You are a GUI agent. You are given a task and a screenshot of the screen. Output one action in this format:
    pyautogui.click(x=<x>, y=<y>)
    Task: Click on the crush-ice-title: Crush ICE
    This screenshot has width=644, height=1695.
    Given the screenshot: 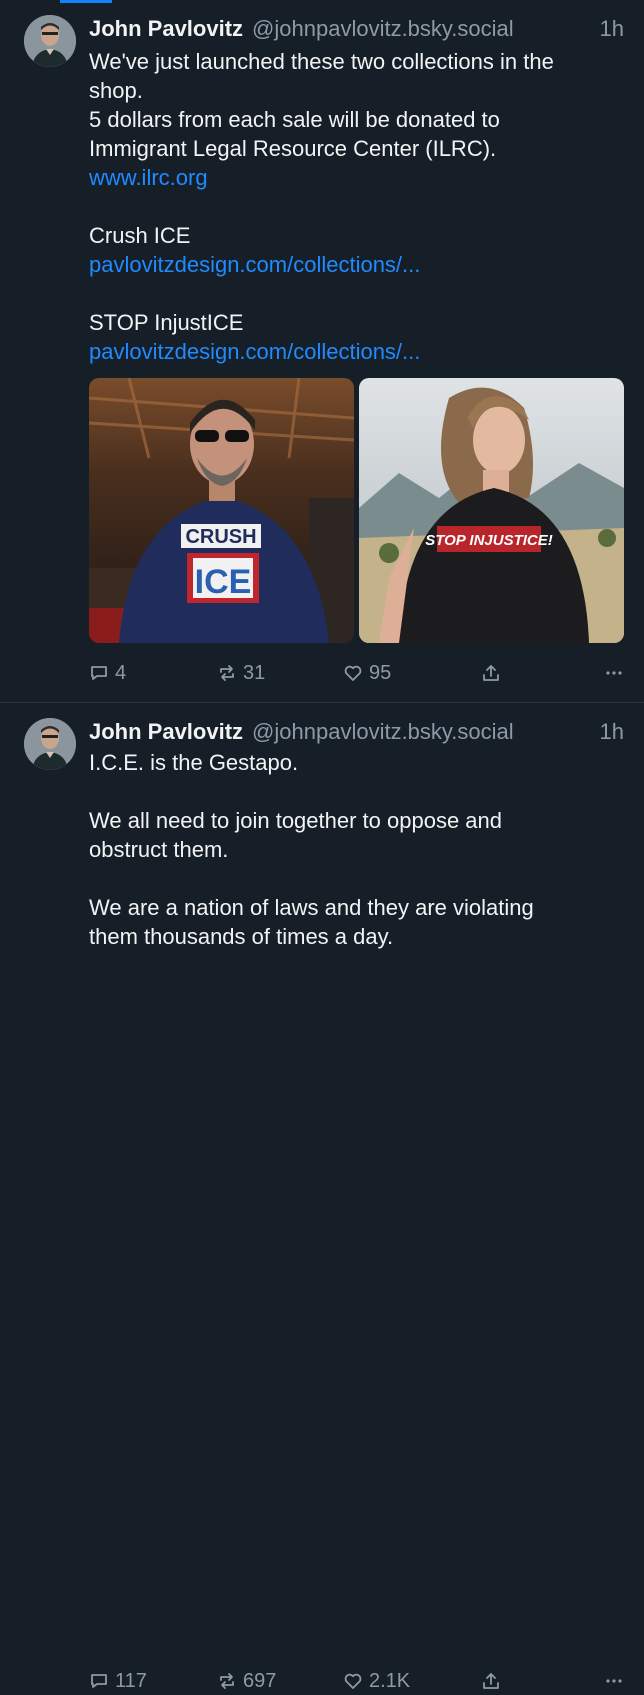 What is the action you would take?
    pyautogui.click(x=140, y=235)
    